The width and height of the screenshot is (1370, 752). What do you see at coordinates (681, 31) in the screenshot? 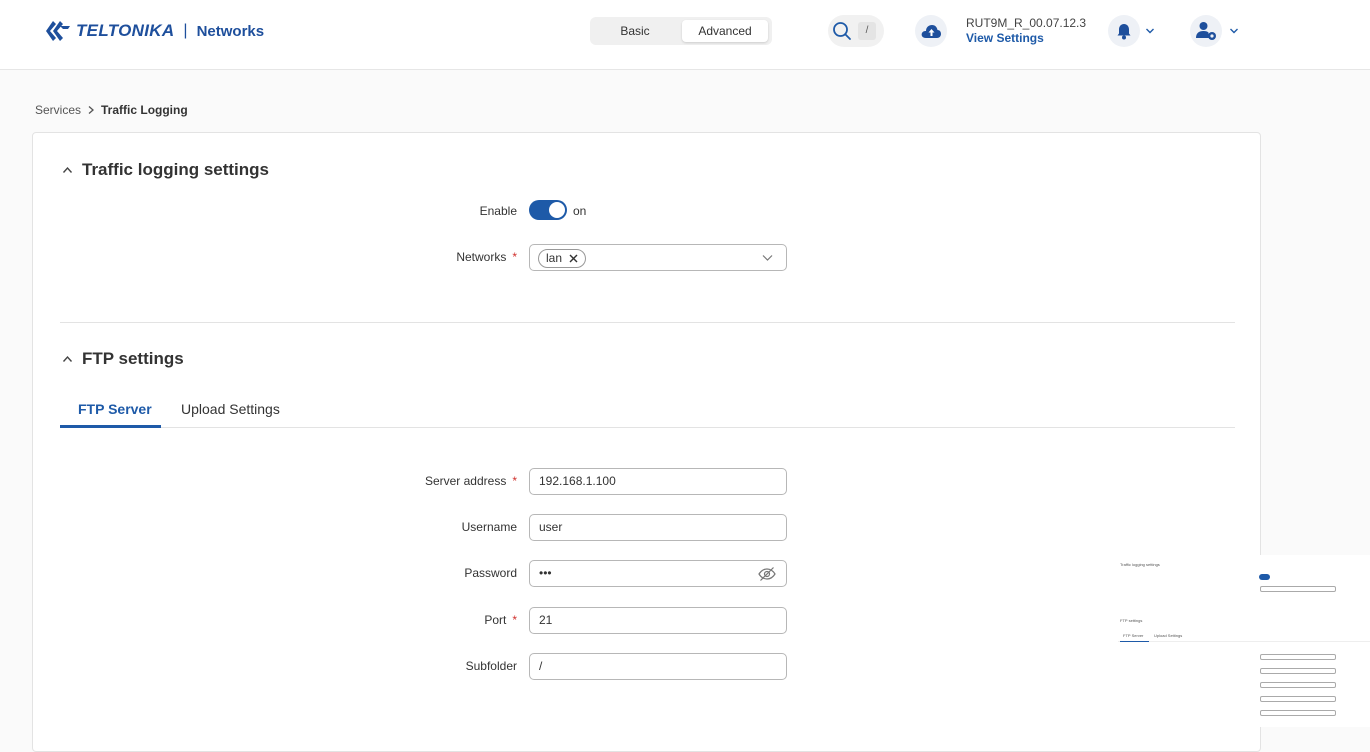
I see `mode-switch: Basic Advanced` at bounding box center [681, 31].